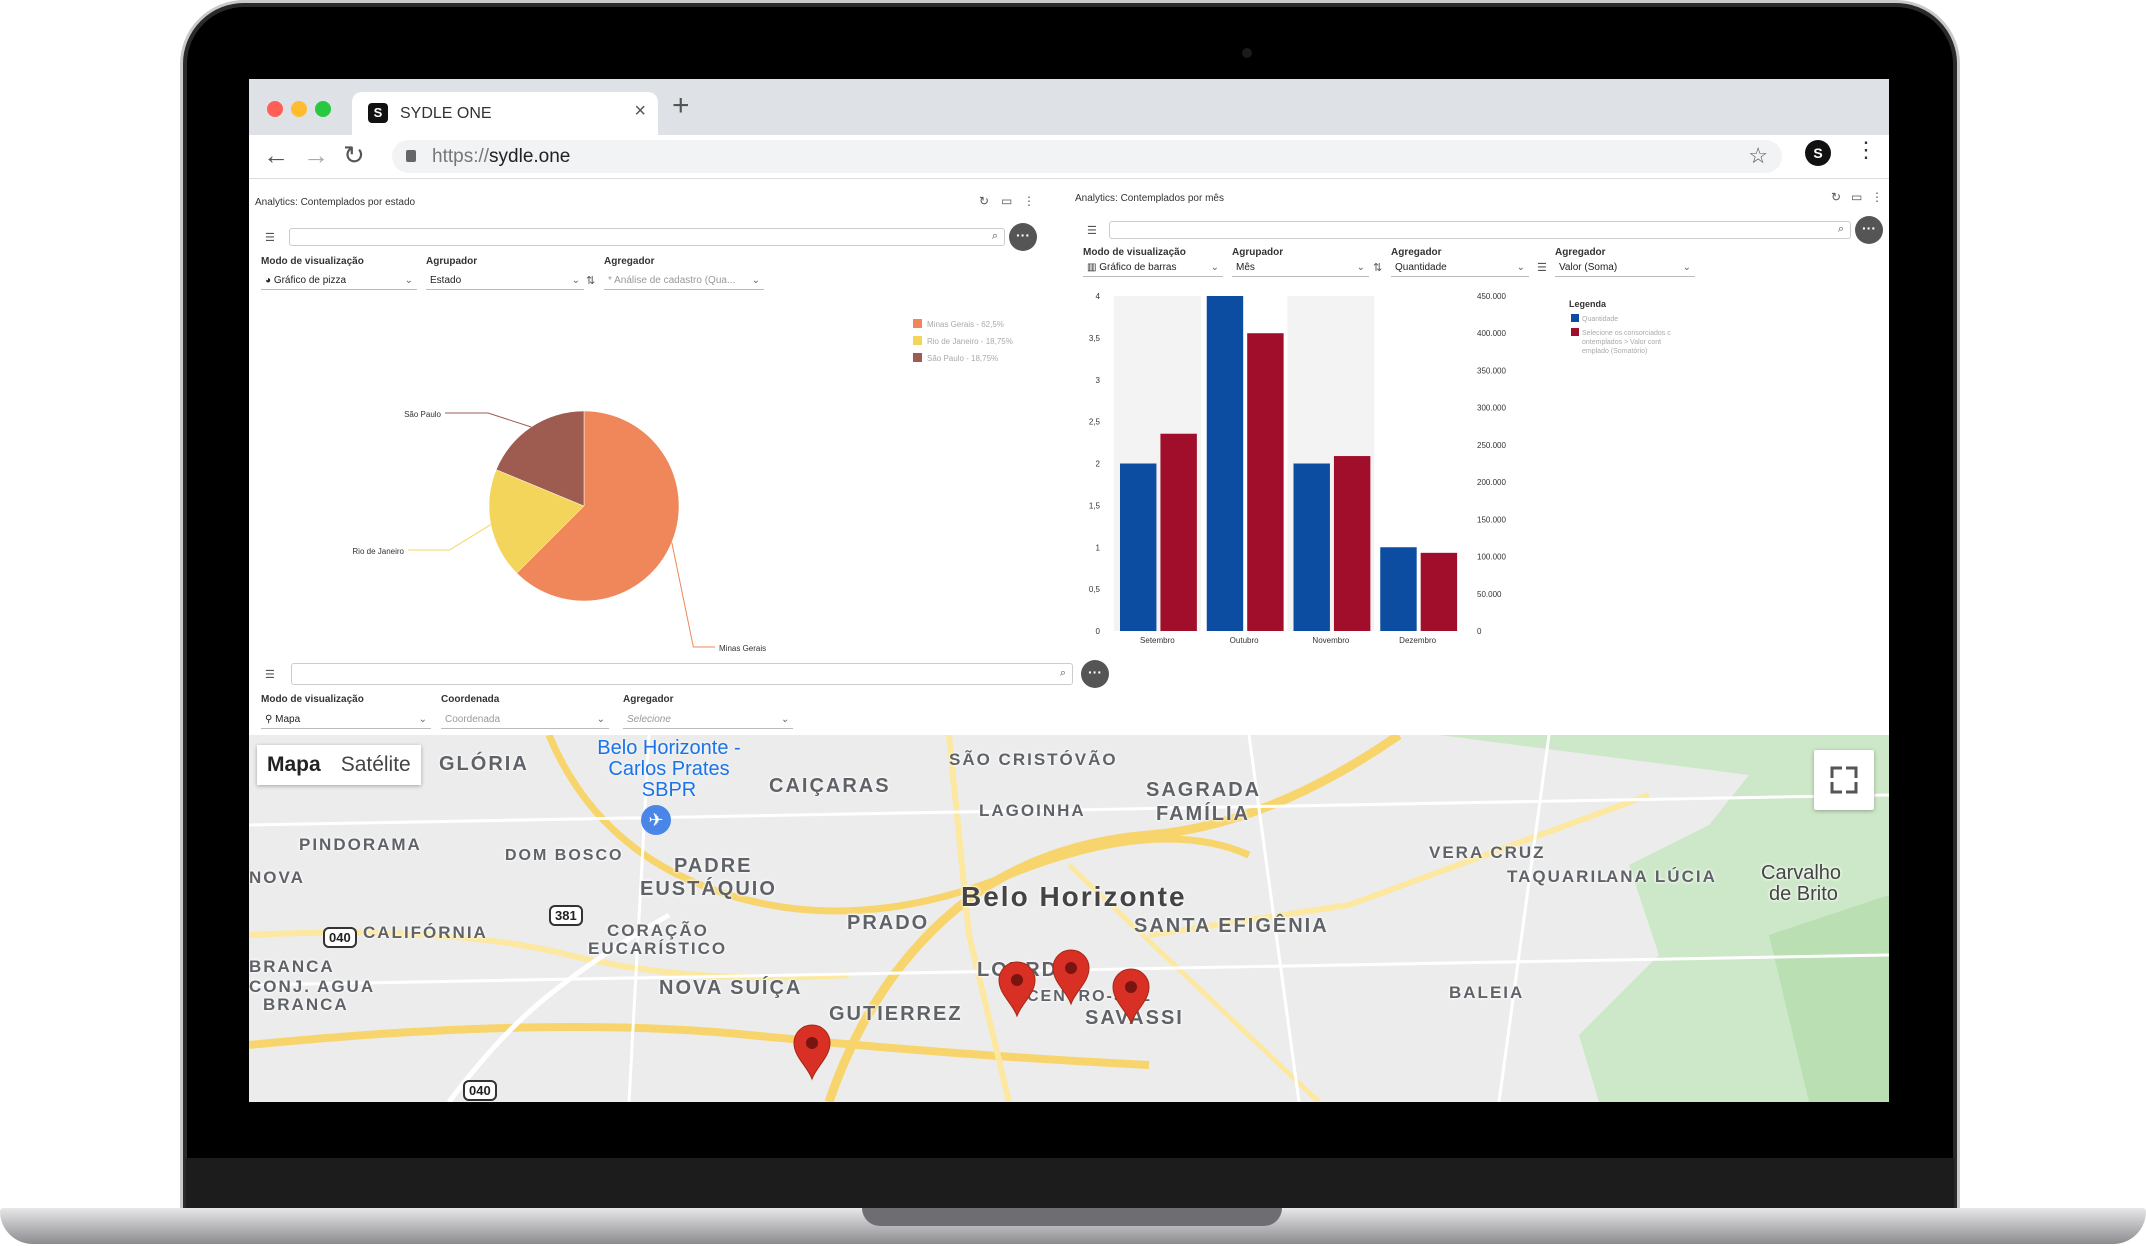 The image size is (2146, 1260). I want to click on laptop-notch, so click(1072, 1217).